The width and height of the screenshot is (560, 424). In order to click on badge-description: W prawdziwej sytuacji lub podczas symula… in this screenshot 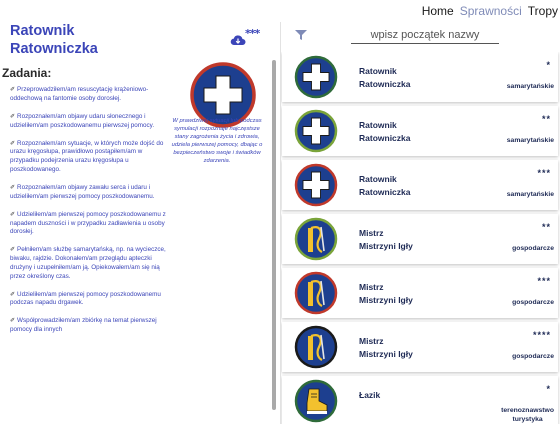, I will do `click(217, 141)`.